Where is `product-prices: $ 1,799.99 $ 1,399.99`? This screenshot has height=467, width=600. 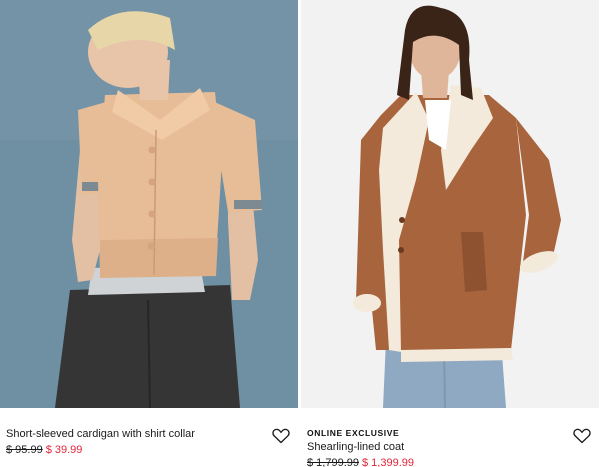 product-prices: $ 1,799.99 $ 1,399.99 is located at coordinates (360, 462).